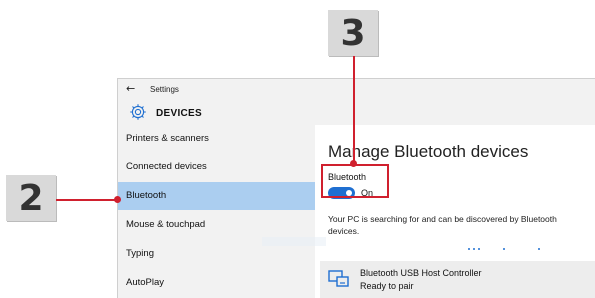 This screenshot has height=298, width=595. I want to click on faded-overlay-hint, so click(294, 241).